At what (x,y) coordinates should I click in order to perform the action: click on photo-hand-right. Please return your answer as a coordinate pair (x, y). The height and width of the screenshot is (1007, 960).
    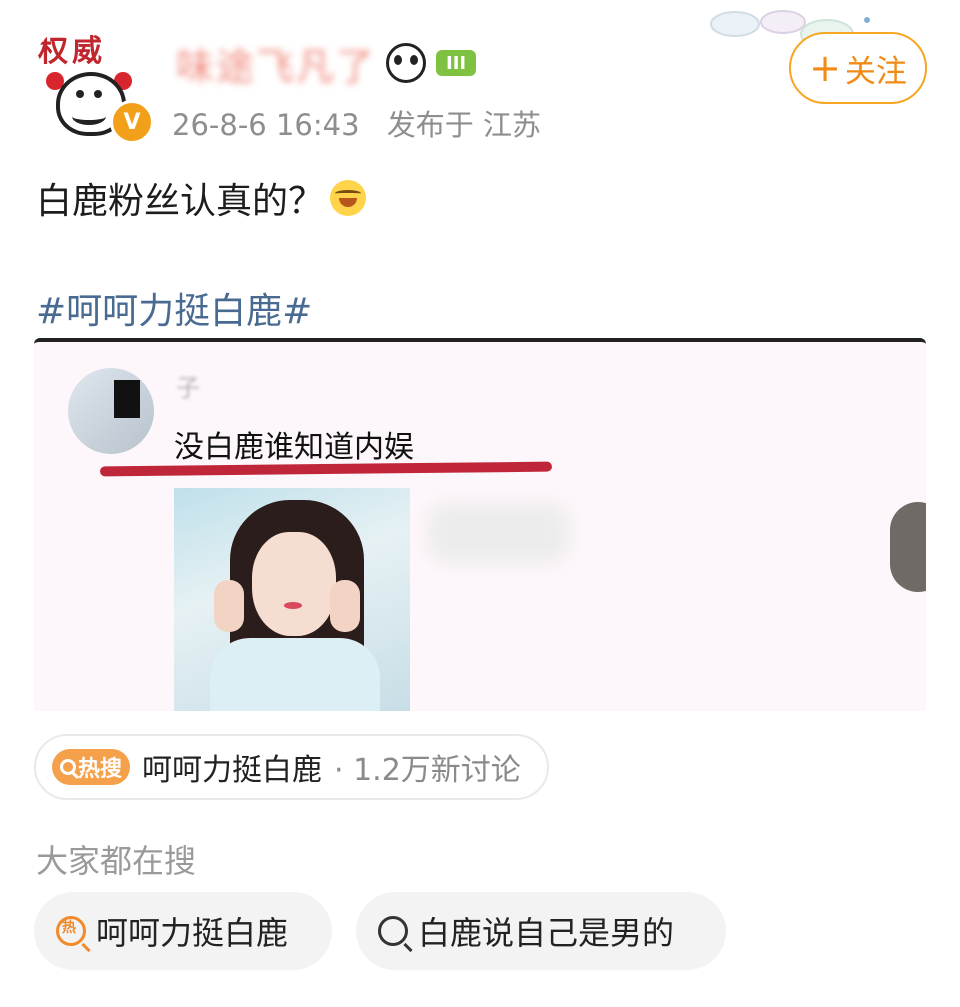
    Looking at the image, I should click on (345, 606).